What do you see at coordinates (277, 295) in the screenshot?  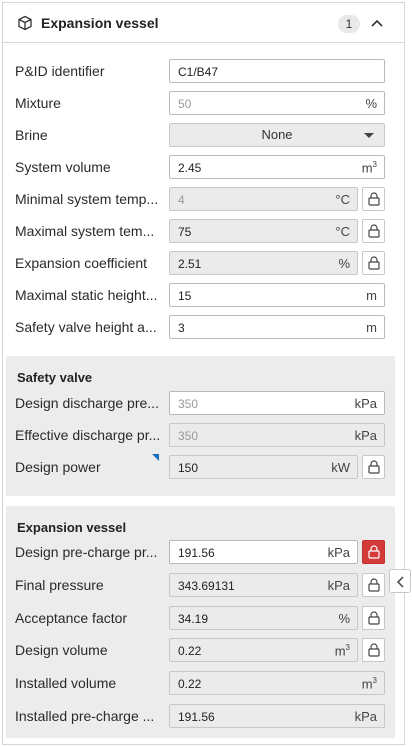 I see `max-static-input: 15 m` at bounding box center [277, 295].